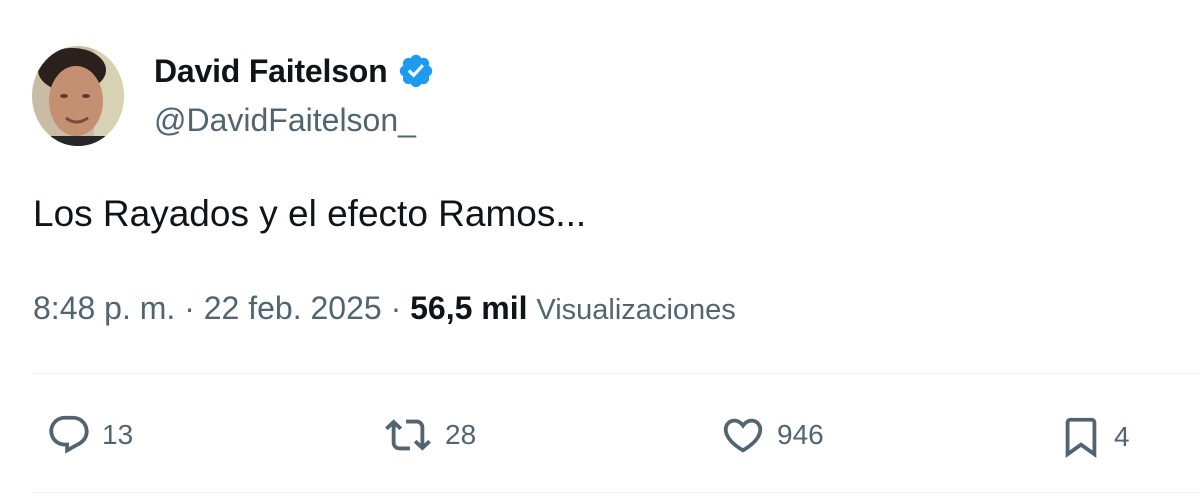  Describe the element at coordinates (461, 434) in the screenshot. I see `retweet-count: 28` at that location.